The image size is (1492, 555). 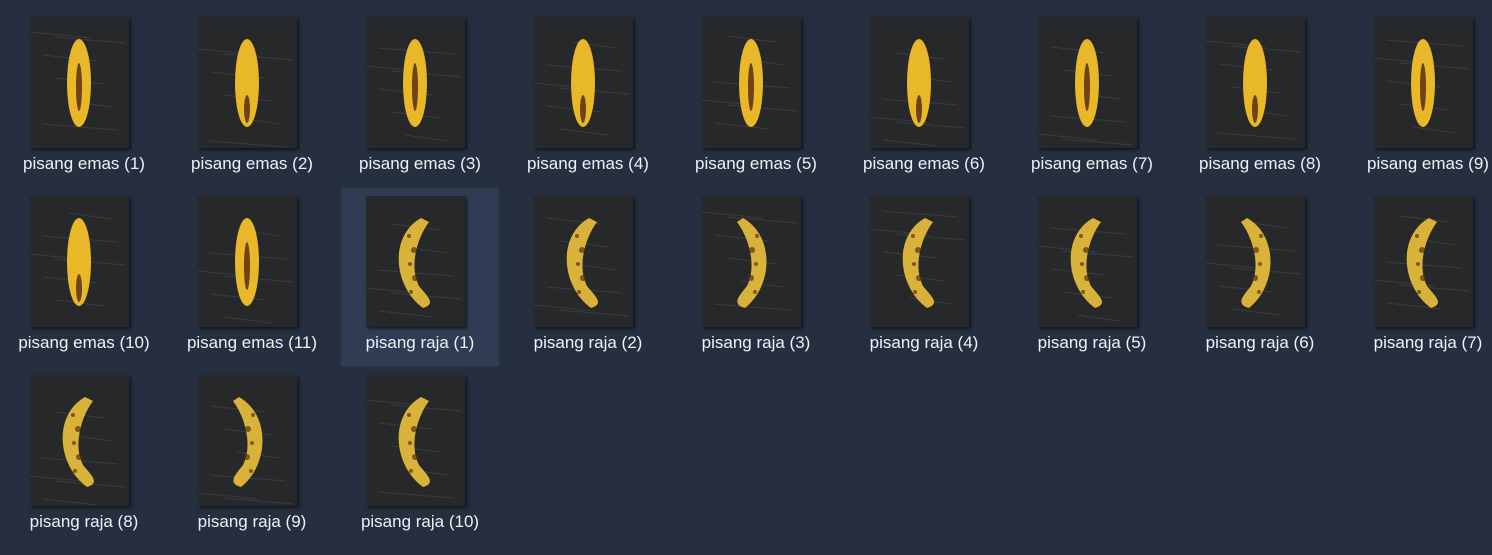 I want to click on file-item: pisang raja (8), so click(x=84, y=456).